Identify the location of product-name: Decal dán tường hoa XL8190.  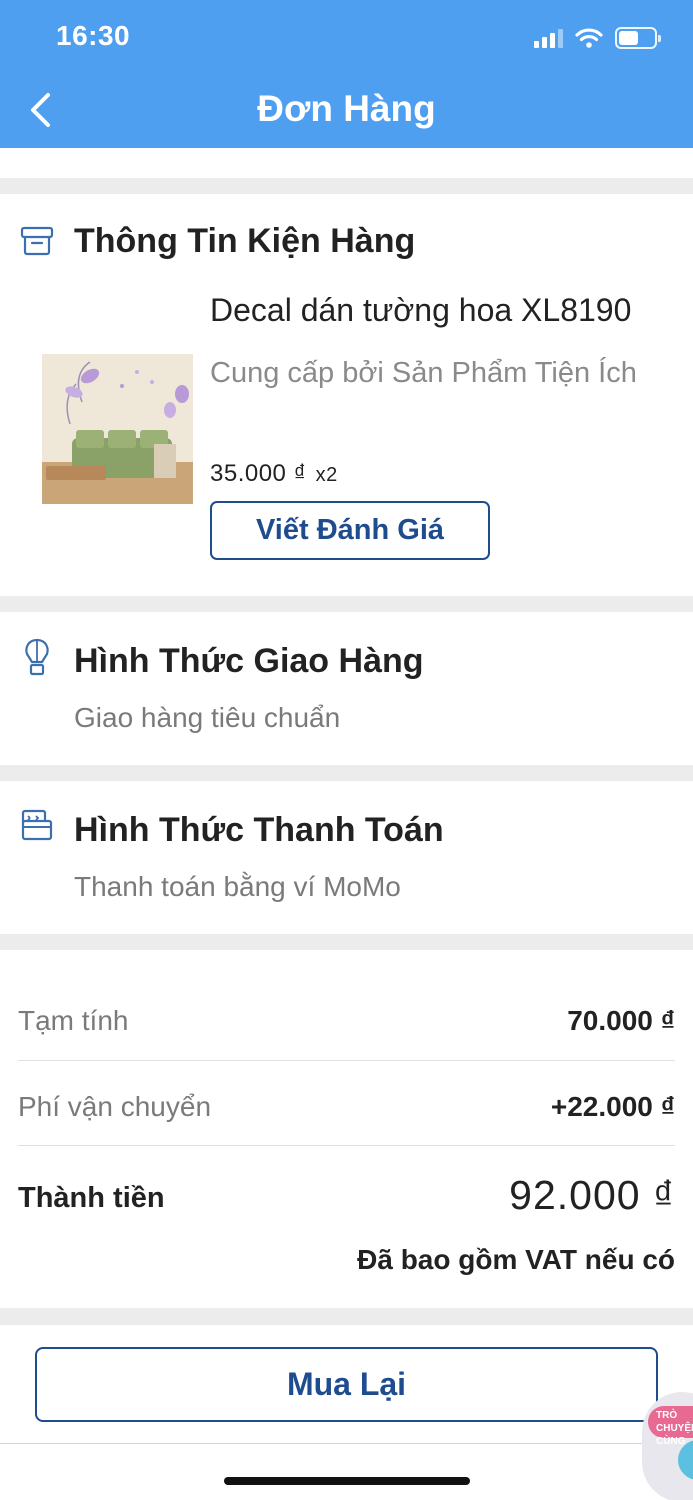
(420, 310).